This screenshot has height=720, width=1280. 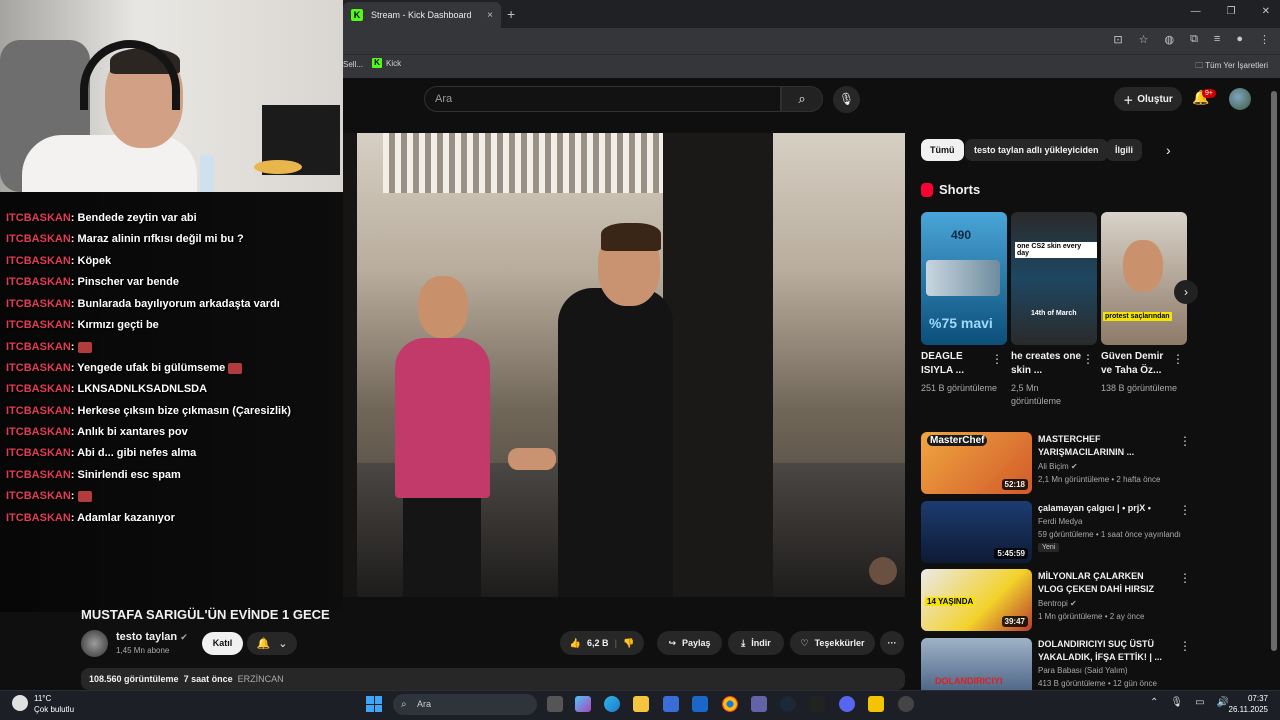 I want to click on puzzle-icon: ⧉, so click(x=1194, y=39).